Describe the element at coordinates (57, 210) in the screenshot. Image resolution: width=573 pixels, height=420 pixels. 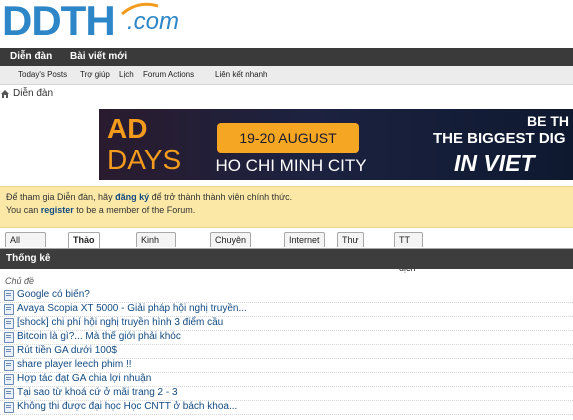
I see `register-link-en: register` at that location.